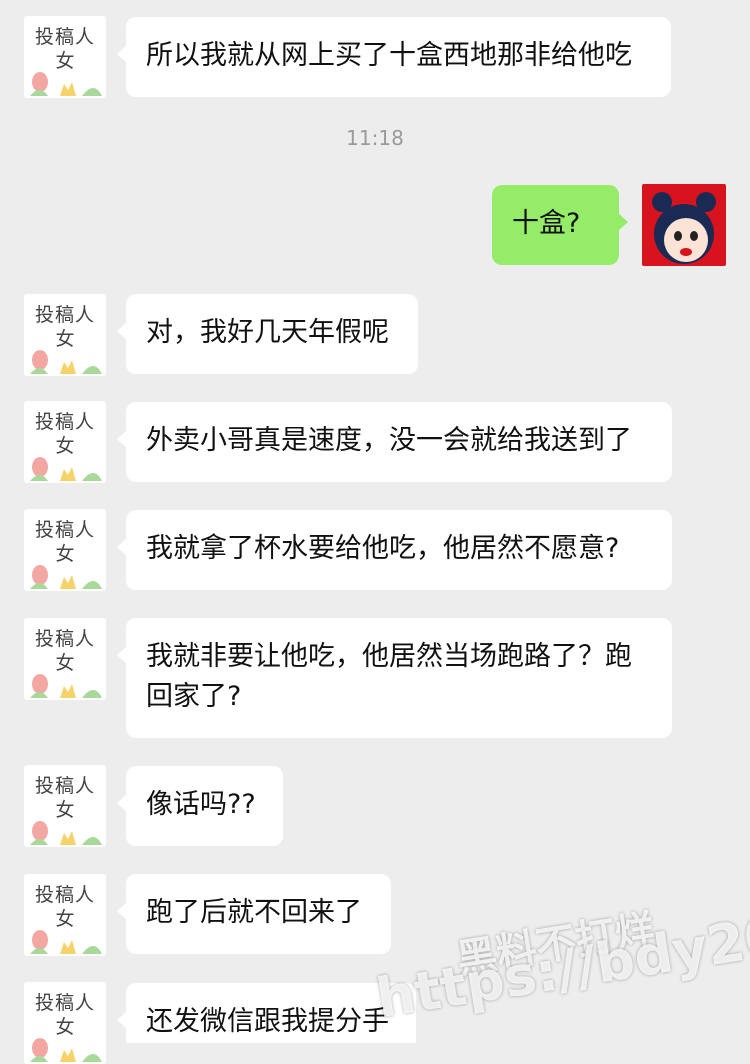  I want to click on my-avatar, so click(684, 225).